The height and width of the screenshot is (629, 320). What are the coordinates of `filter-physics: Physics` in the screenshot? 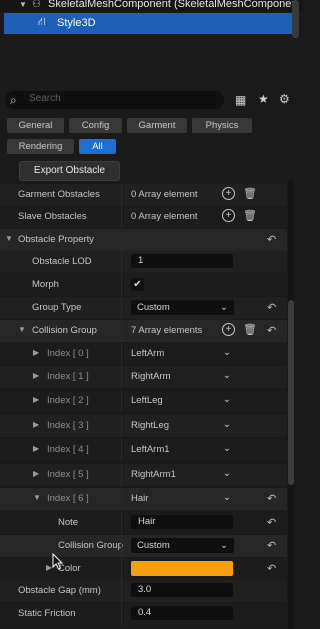 It's located at (222, 125).